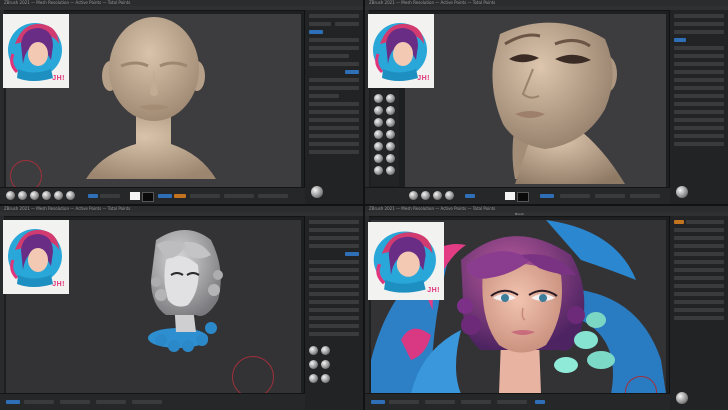  What do you see at coordinates (253, 377) in the screenshot?
I see `gizmo-icon` at bounding box center [253, 377].